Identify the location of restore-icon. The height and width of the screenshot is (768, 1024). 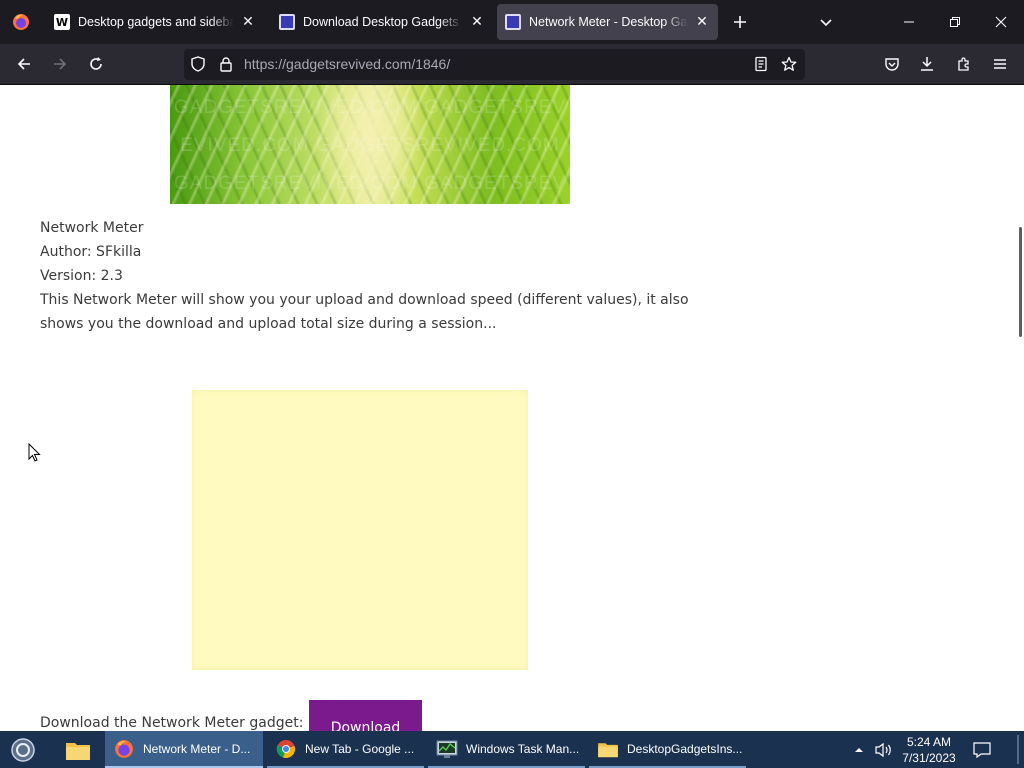
(955, 22).